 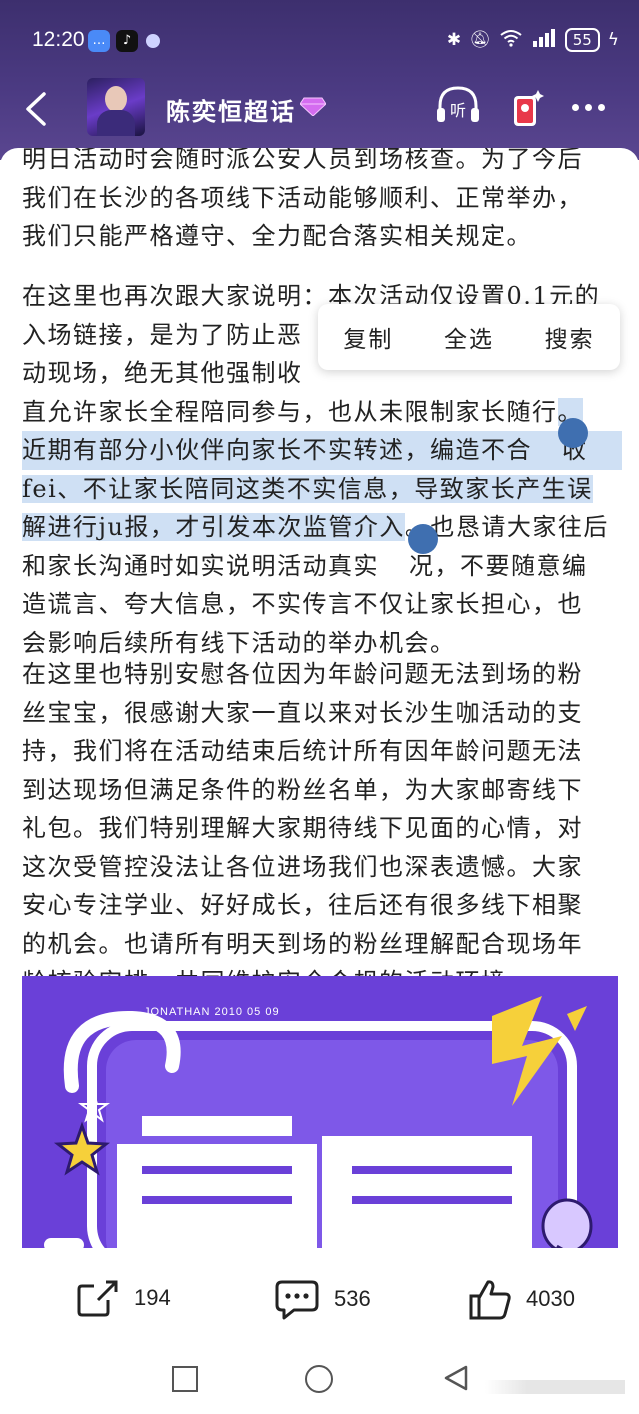 What do you see at coordinates (498, 565) in the screenshot?
I see `line-text: 况，不要随意编` at bounding box center [498, 565].